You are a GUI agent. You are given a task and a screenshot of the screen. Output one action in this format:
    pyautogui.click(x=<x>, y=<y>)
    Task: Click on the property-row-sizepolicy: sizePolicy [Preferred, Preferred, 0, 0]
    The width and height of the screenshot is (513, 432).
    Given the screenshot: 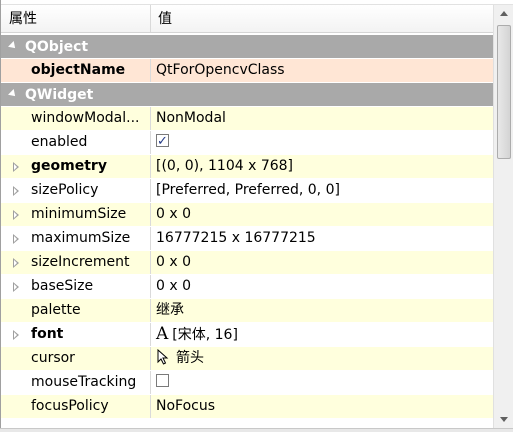 What is the action you would take?
    pyautogui.click(x=247, y=191)
    